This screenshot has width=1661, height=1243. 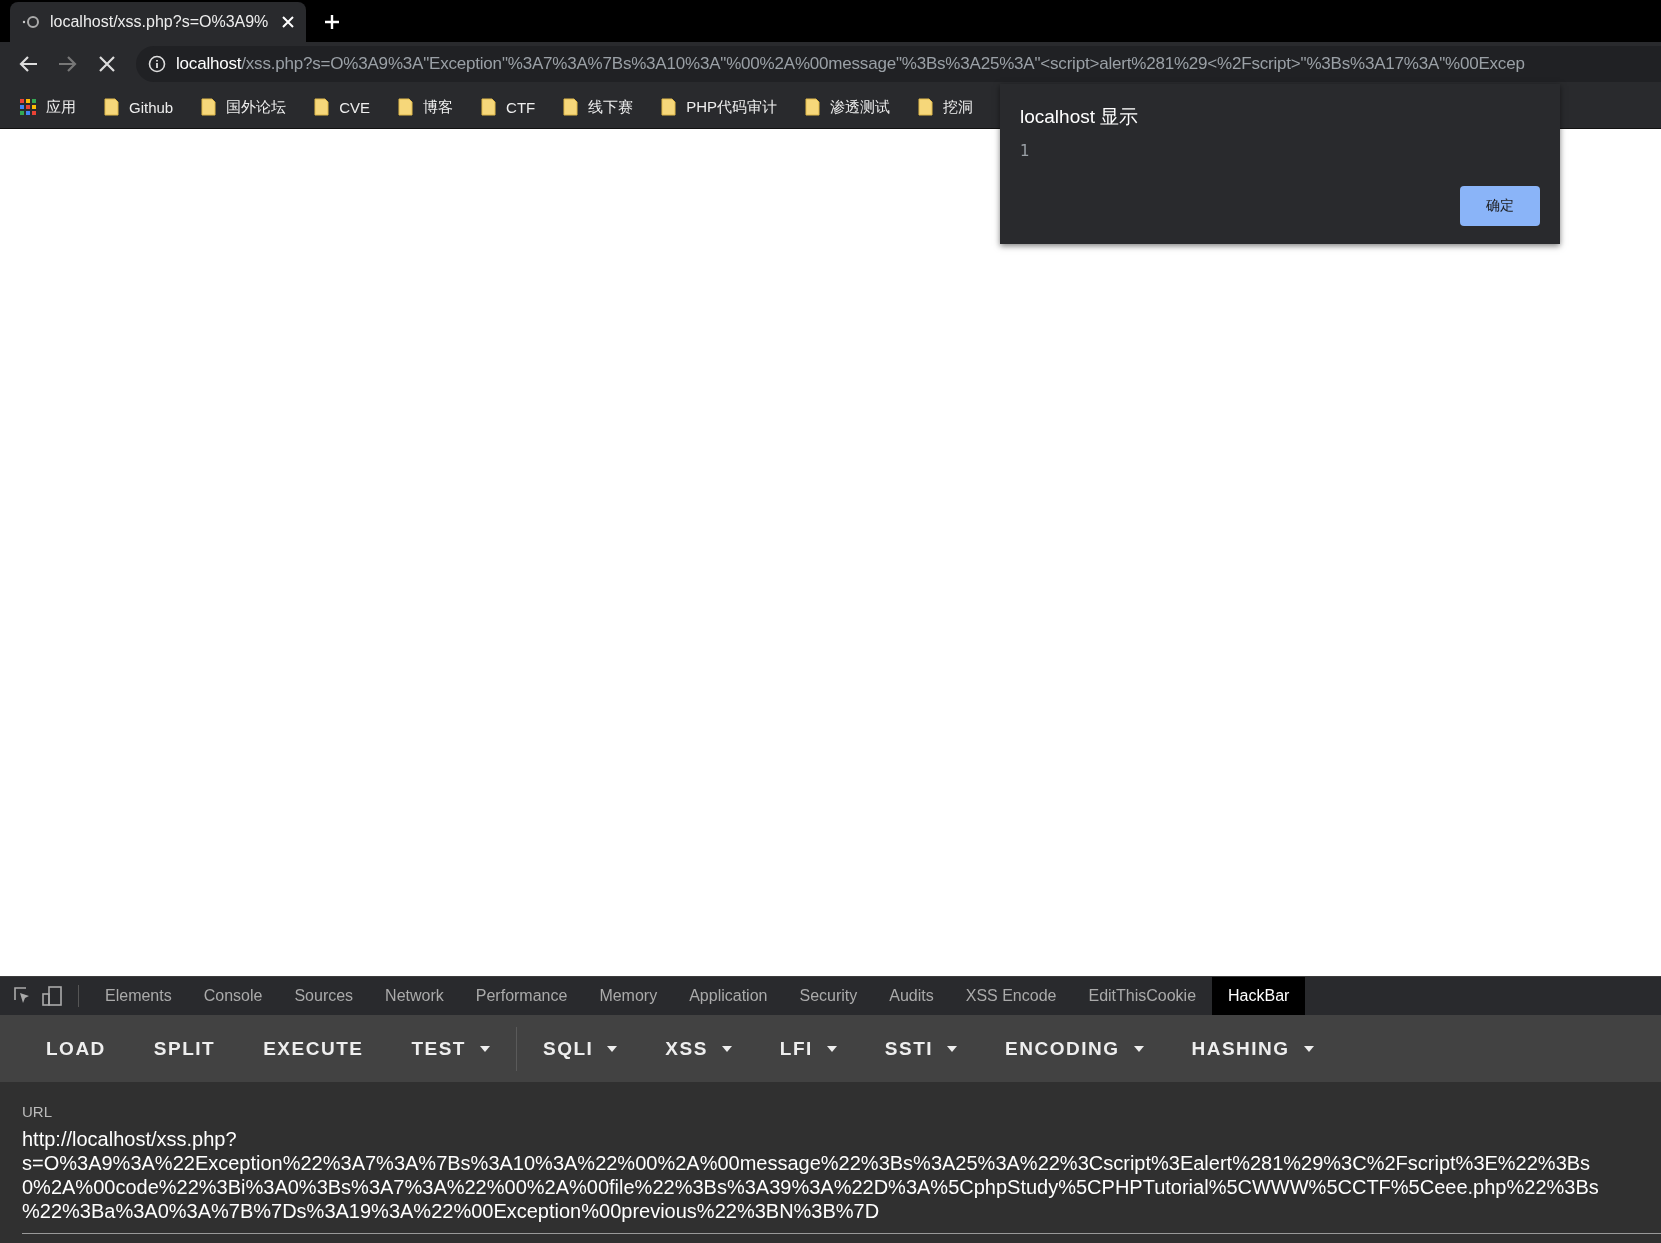 I want to click on hackbar-button: EXECUTE, so click(x=313, y=1048).